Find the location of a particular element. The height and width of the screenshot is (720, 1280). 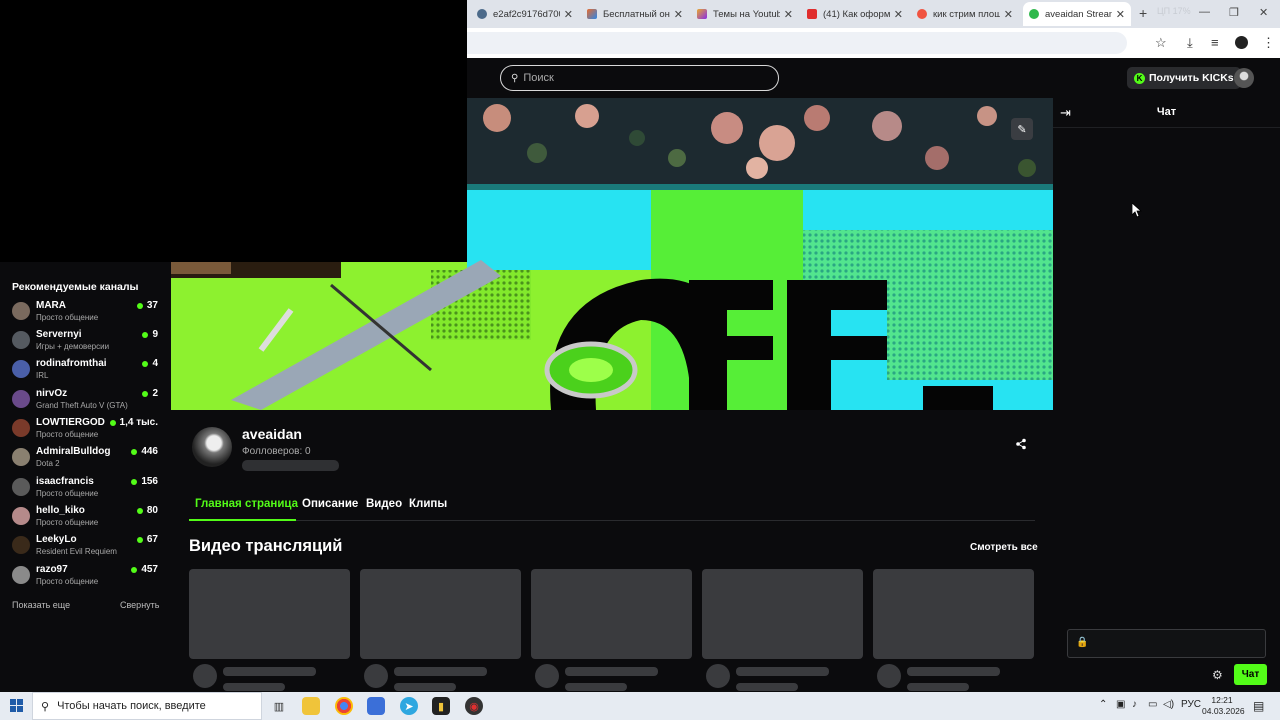

tab-clips: Клипы is located at coordinates (428, 504).